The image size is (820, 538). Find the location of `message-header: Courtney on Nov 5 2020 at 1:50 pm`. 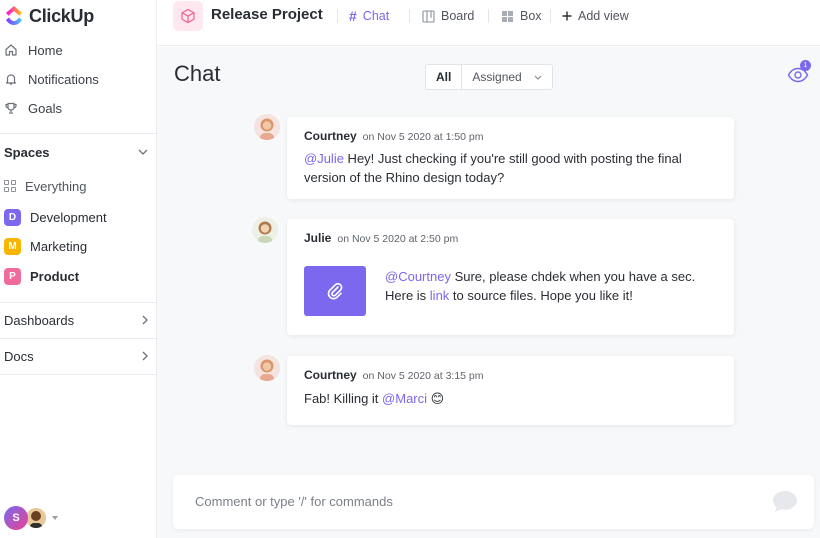

message-header: Courtney on Nov 5 2020 at 1:50 pm is located at coordinates (394, 136).